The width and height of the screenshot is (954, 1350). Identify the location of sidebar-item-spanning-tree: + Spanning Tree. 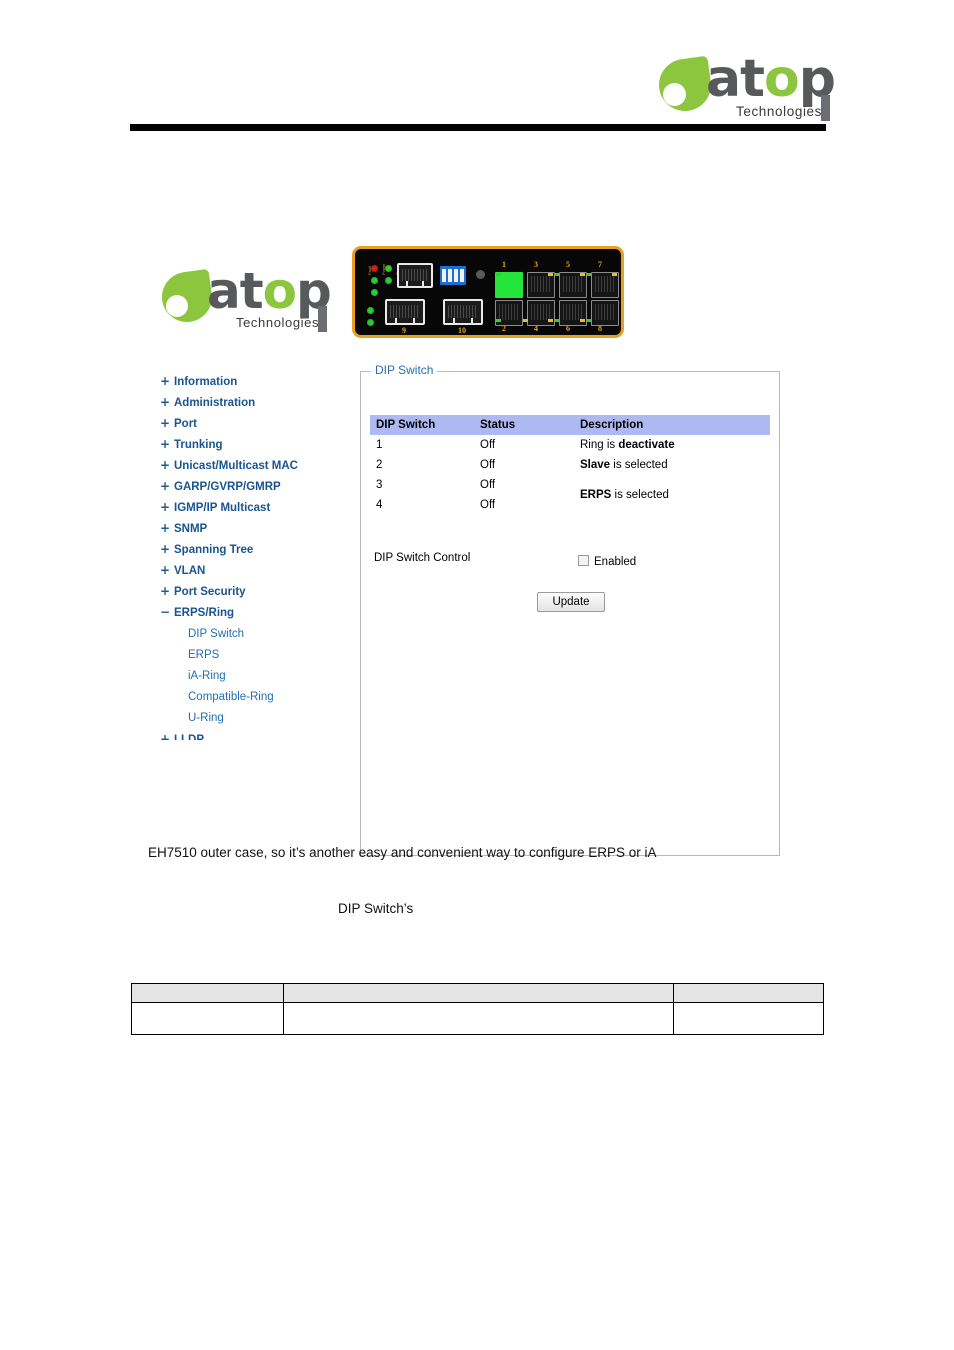
(255, 548).